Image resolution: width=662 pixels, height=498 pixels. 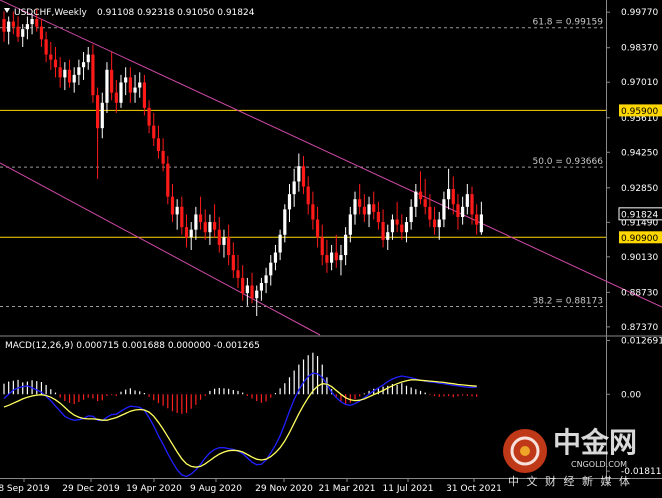 What do you see at coordinates (639, 239) in the screenshot?
I see `level-price-label: 0.90900` at bounding box center [639, 239].